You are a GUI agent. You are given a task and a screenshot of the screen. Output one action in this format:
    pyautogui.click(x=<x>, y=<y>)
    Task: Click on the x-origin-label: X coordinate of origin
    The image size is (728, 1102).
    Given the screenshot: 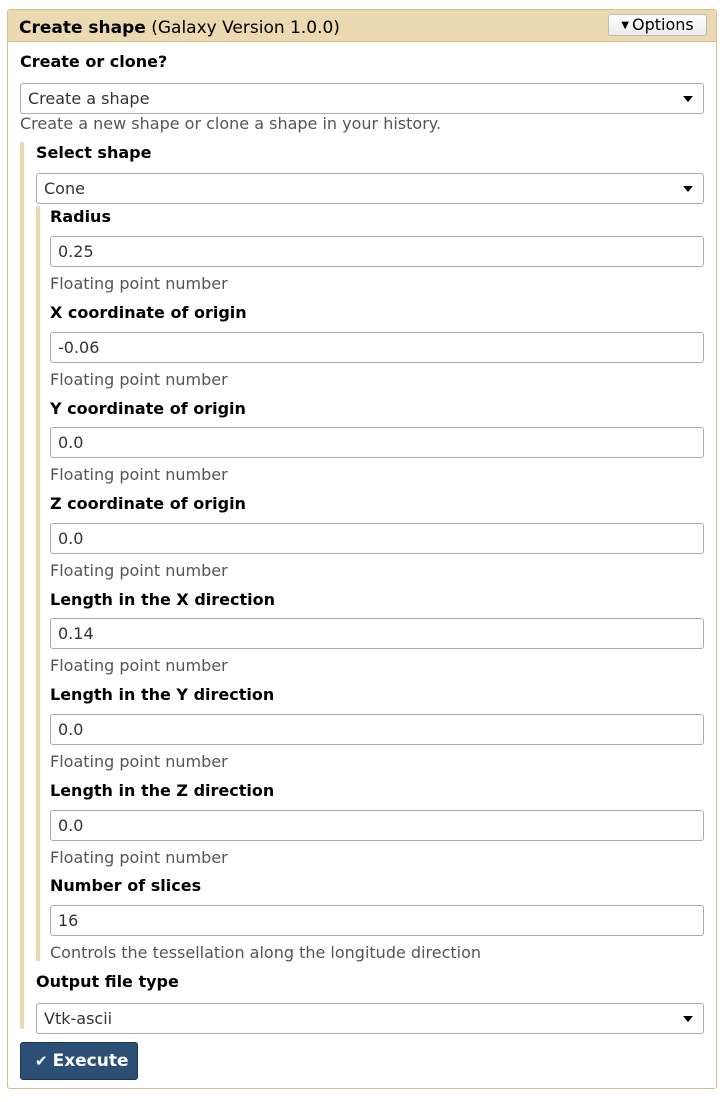 What is the action you would take?
    pyautogui.click(x=148, y=312)
    